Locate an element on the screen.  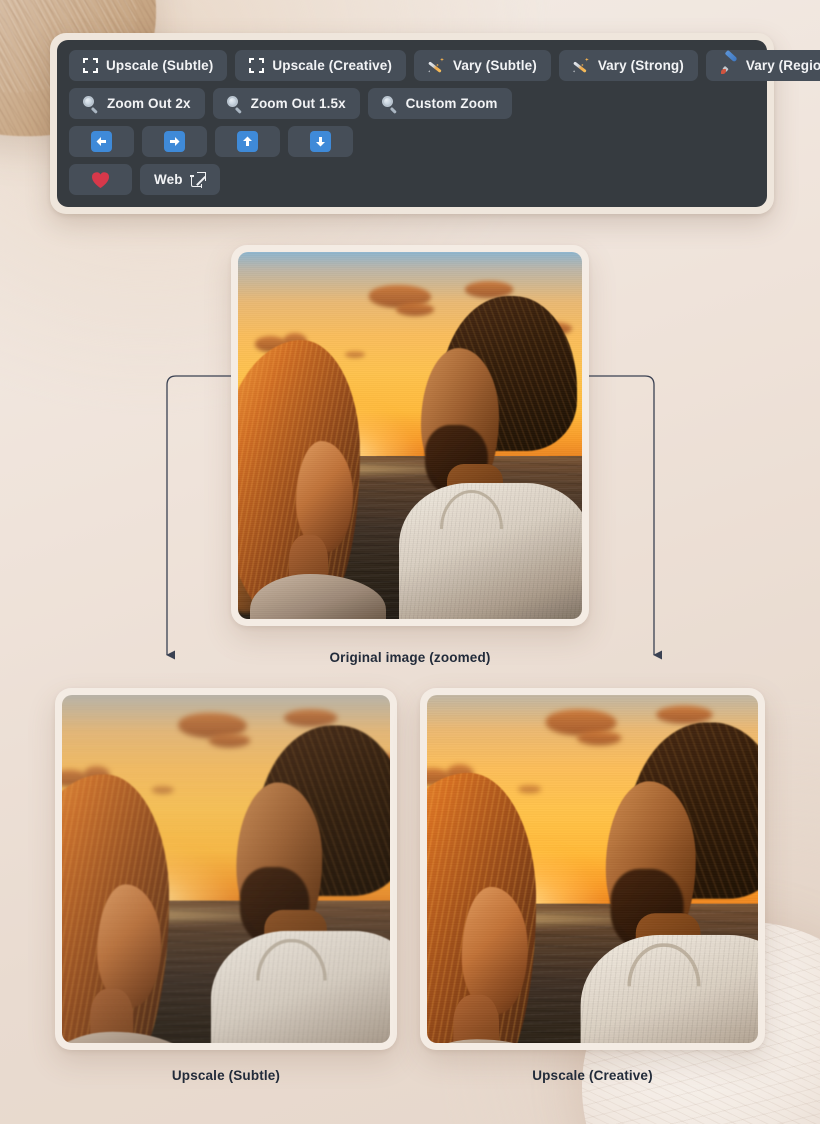
upscale-subtle-image is located at coordinates (226, 869).